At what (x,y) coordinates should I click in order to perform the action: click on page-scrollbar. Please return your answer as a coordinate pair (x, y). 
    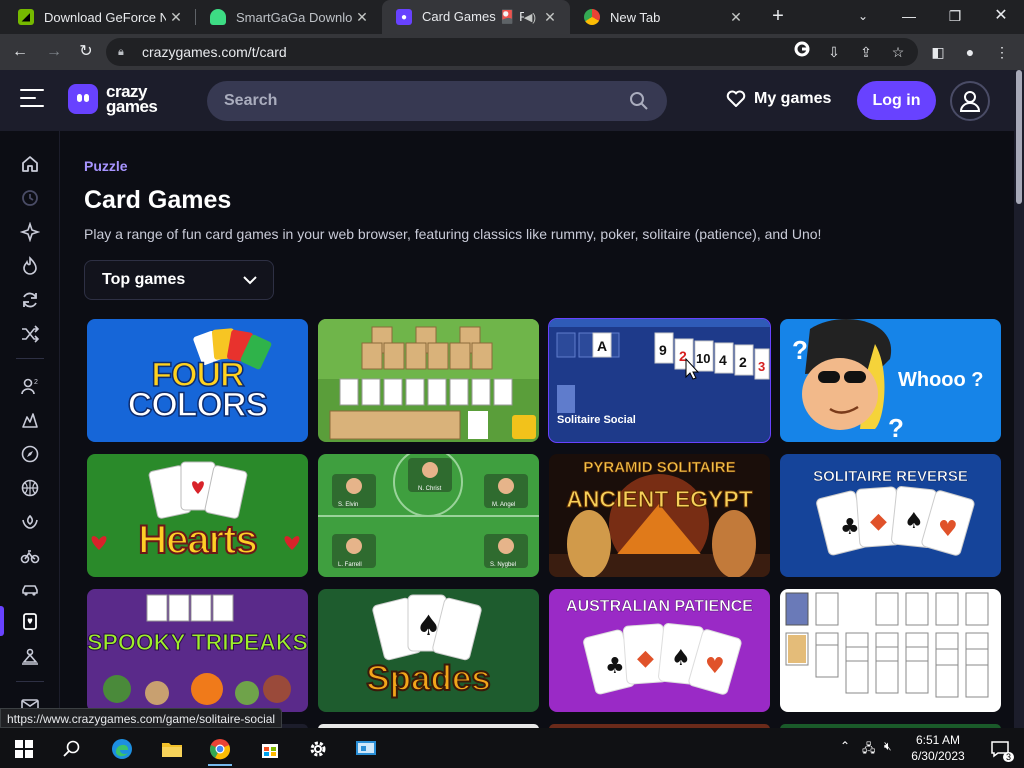
    Looking at the image, I should click on (1019, 399).